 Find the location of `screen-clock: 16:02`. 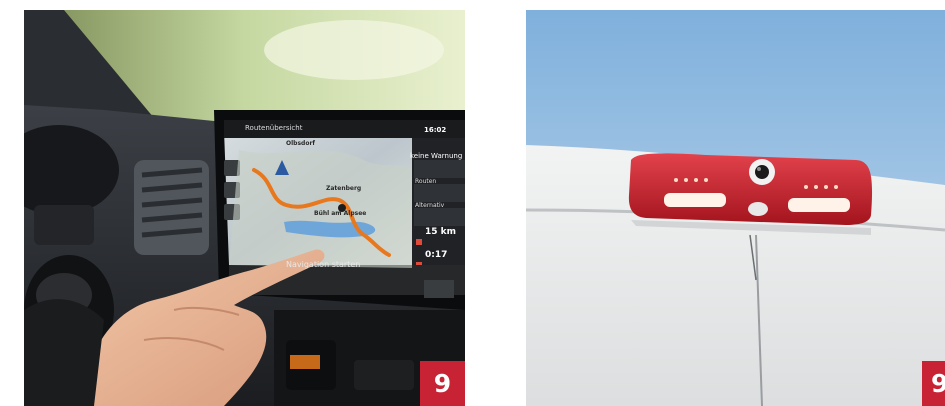

screen-clock: 16:02 is located at coordinates (435, 130).